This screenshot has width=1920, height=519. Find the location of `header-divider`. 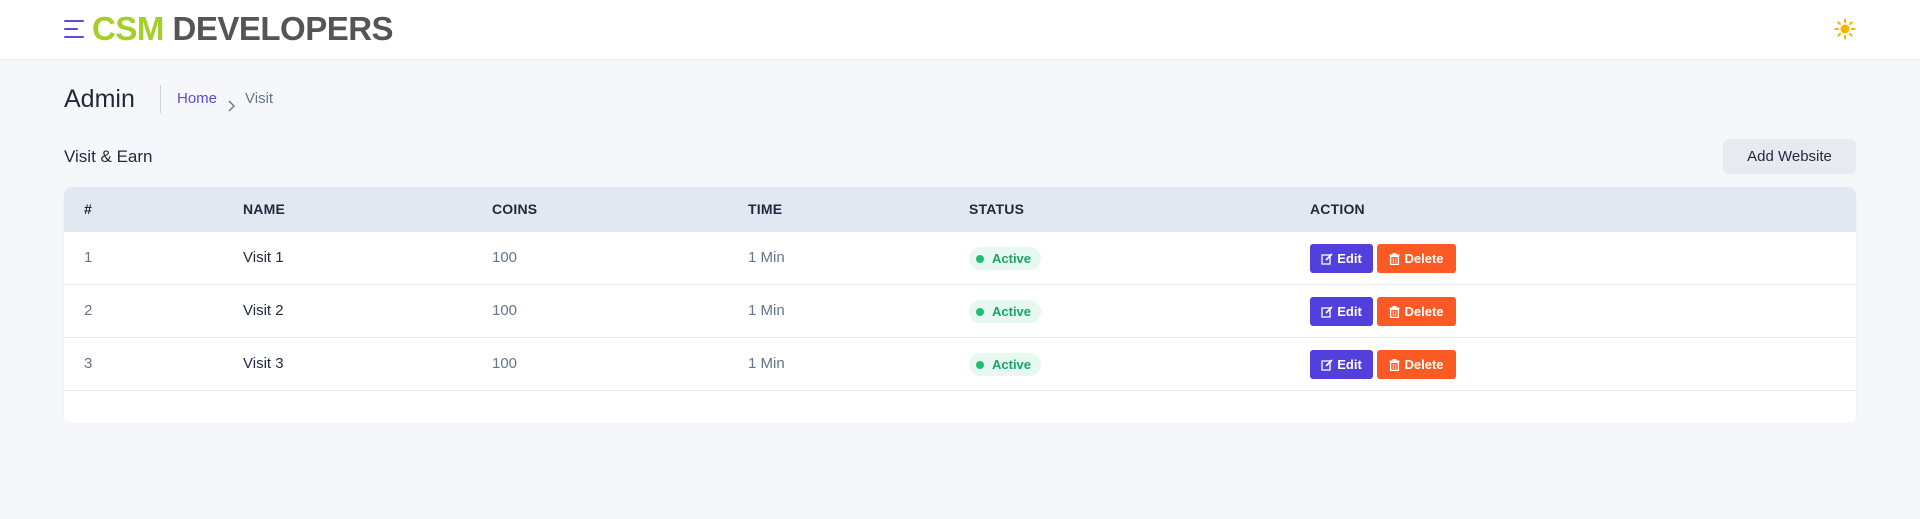

header-divider is located at coordinates (160, 99).